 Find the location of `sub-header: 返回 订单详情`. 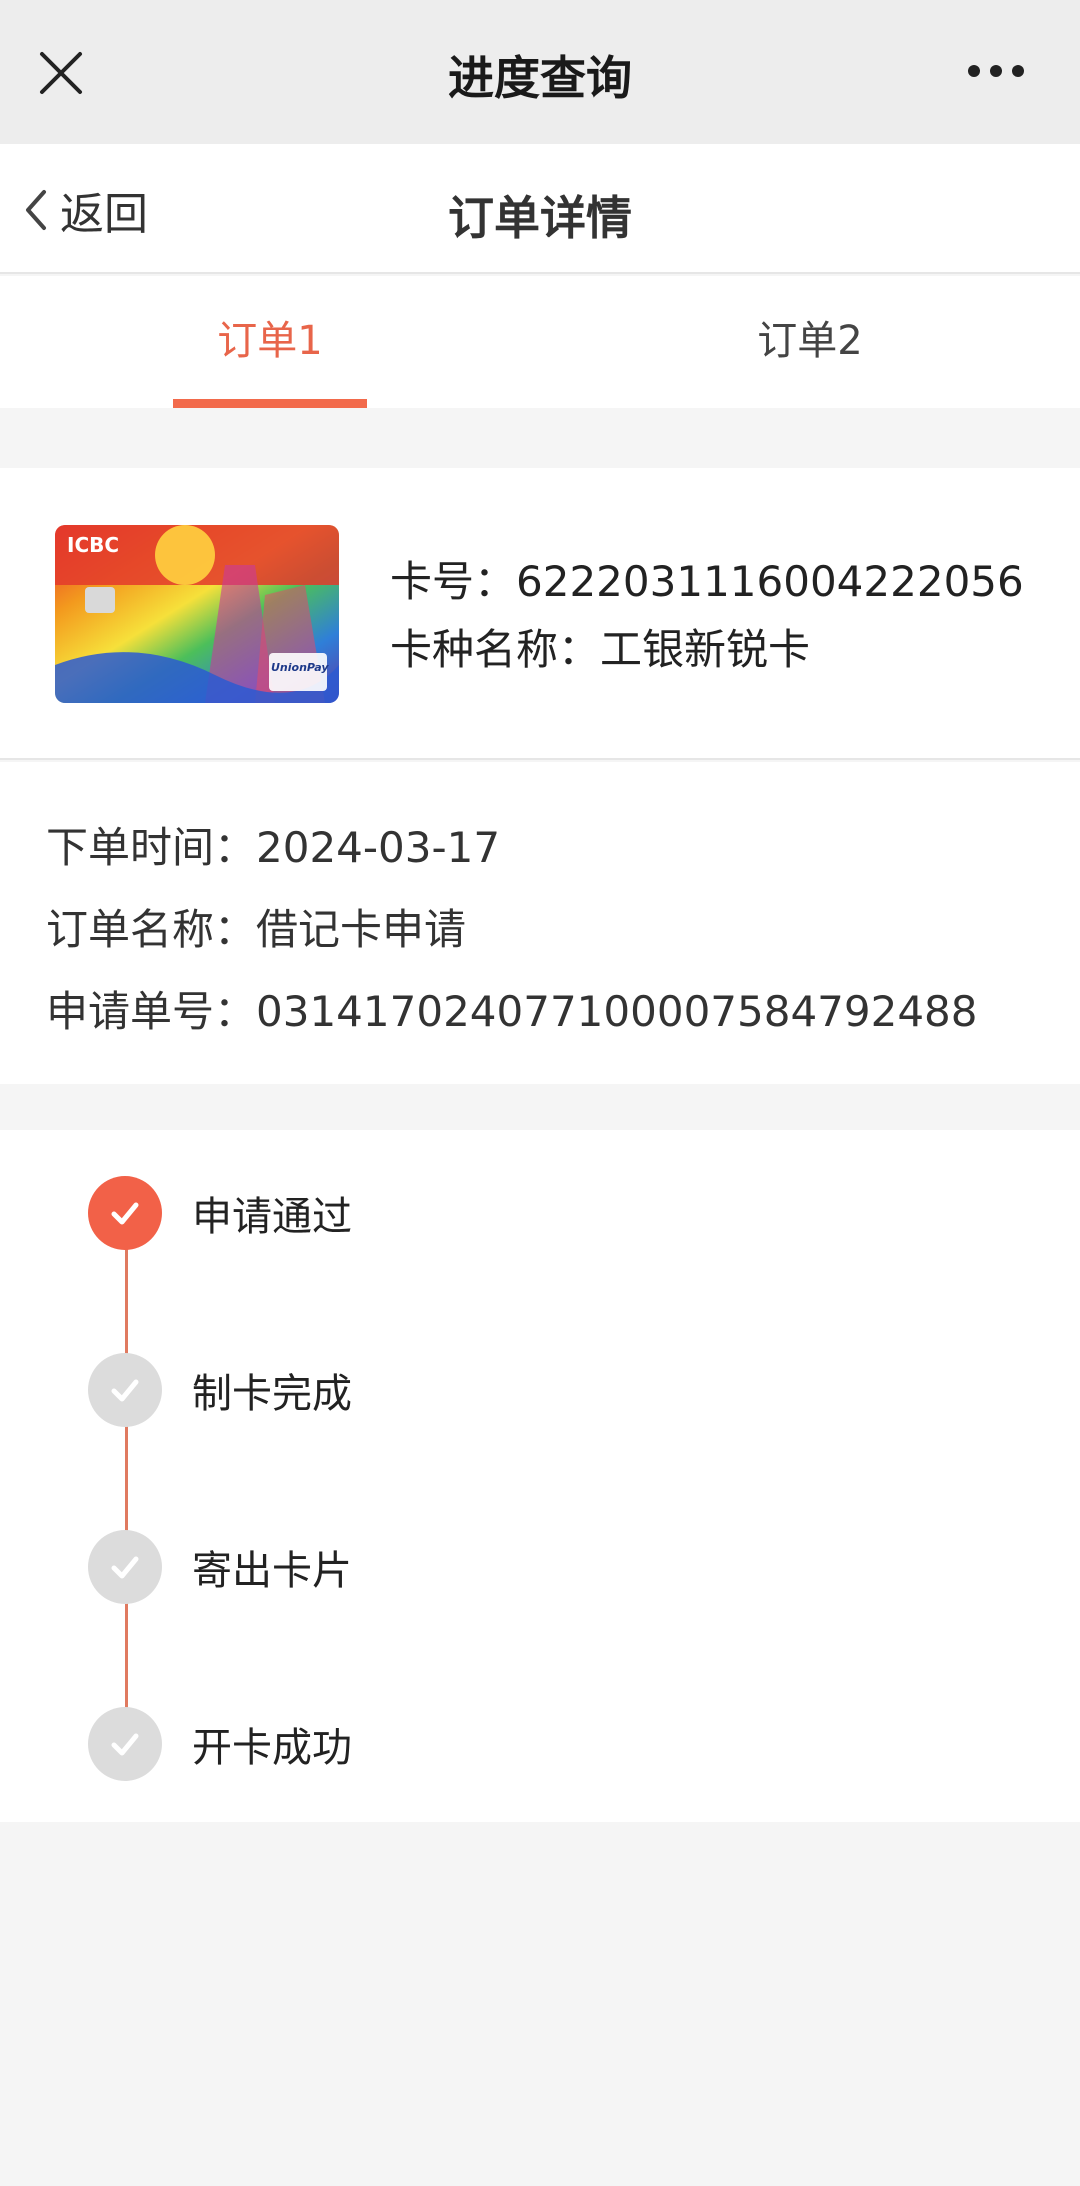

sub-header: 返回 订单详情 is located at coordinates (540, 209).